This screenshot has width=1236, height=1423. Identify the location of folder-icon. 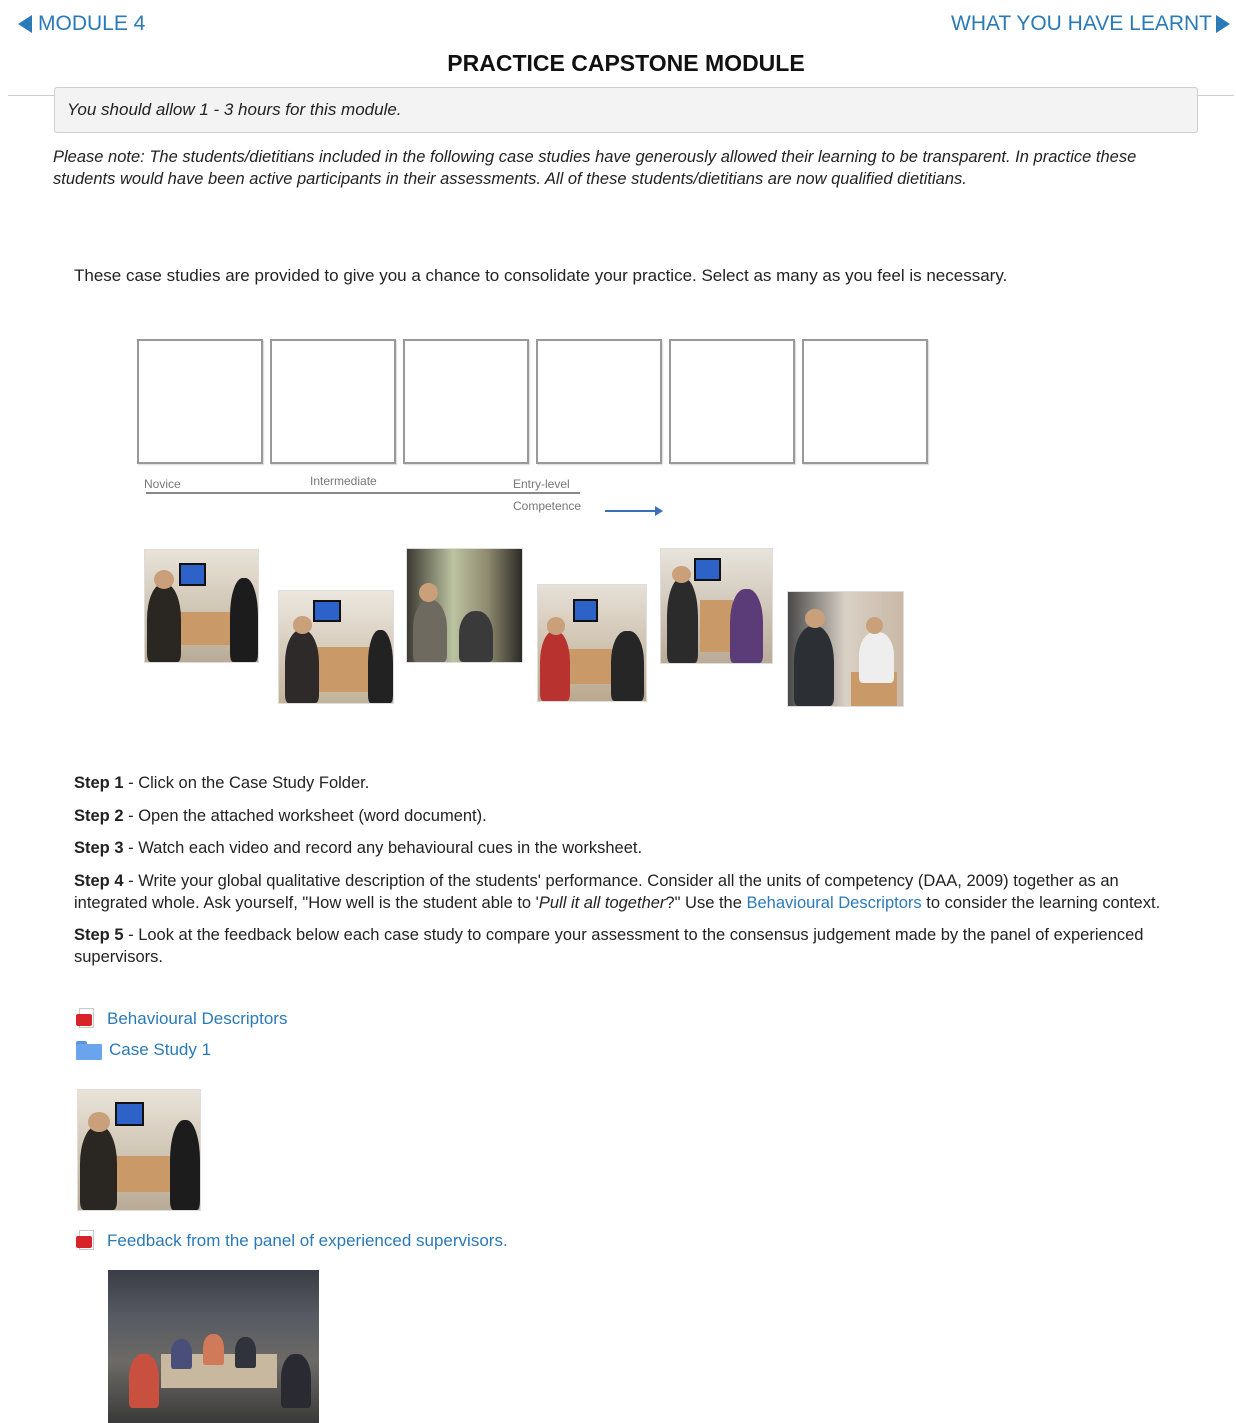
(89, 1050).